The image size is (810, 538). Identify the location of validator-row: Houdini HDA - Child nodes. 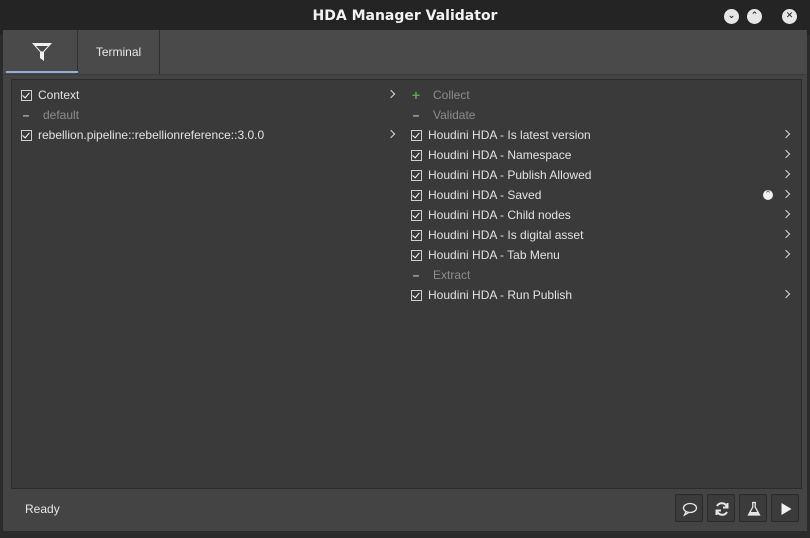
(600, 215).